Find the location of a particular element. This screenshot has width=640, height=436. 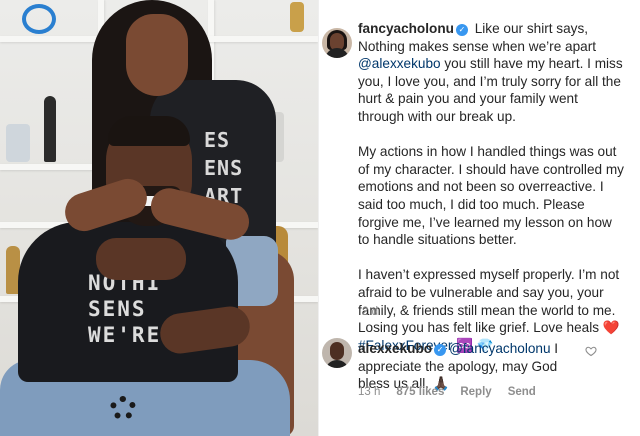

commenter-avatar is located at coordinates (337, 353).